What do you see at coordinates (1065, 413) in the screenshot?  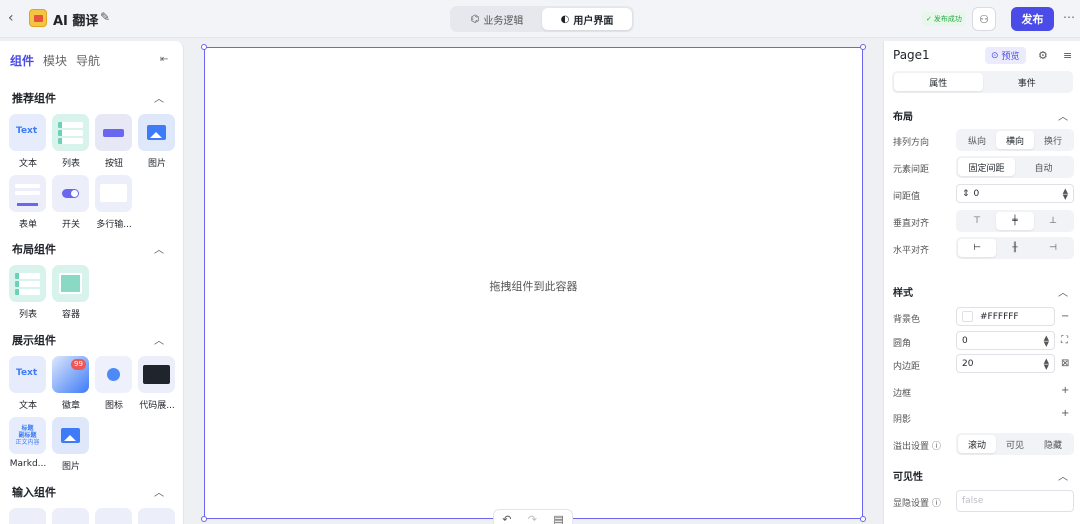 I see `add-shadow-icon: +` at bounding box center [1065, 413].